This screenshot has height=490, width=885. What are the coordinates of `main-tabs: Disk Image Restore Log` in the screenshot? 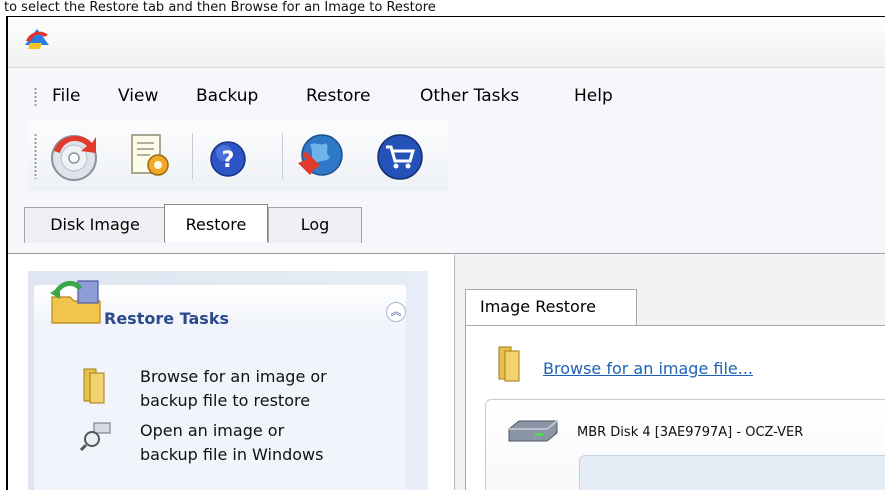 It's located at (446, 224).